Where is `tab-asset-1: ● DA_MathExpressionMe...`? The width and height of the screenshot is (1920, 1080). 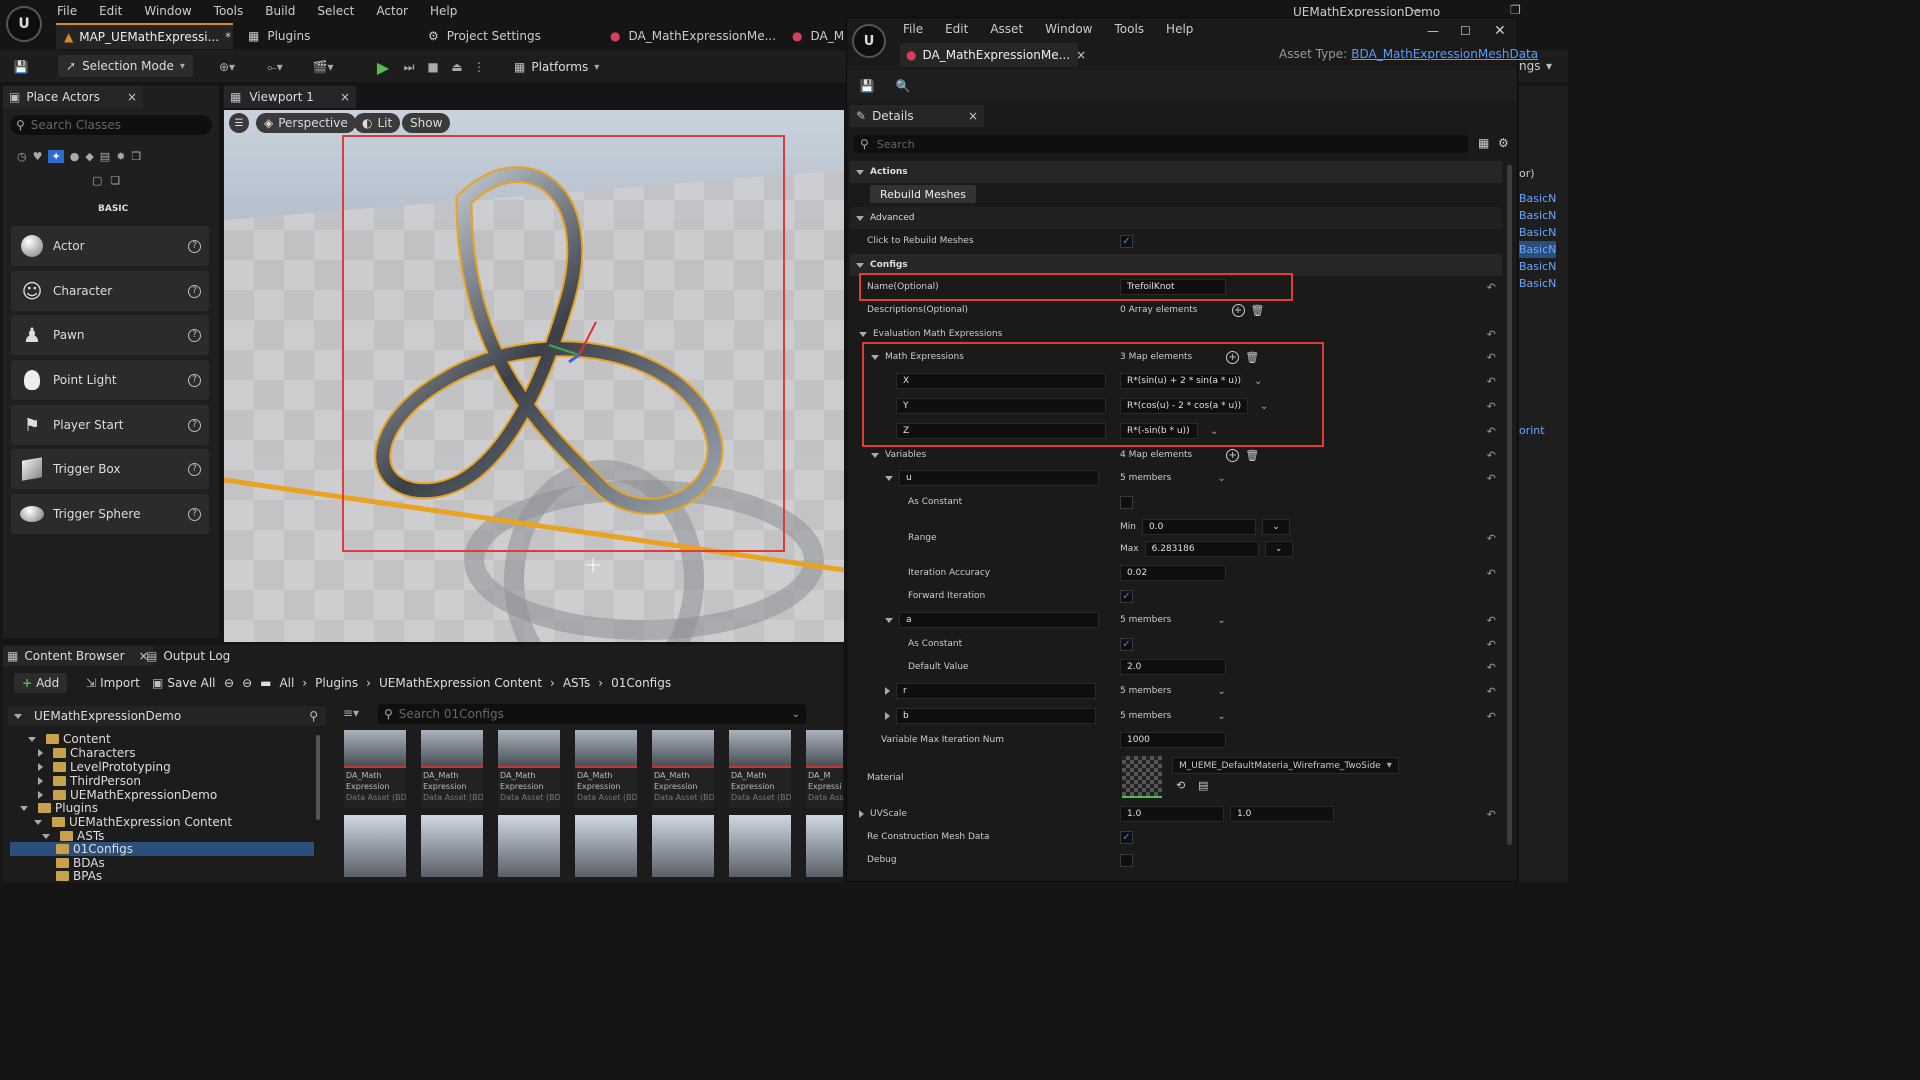 tab-asset-1: ● DA_MathExpressionMe... is located at coordinates (693, 36).